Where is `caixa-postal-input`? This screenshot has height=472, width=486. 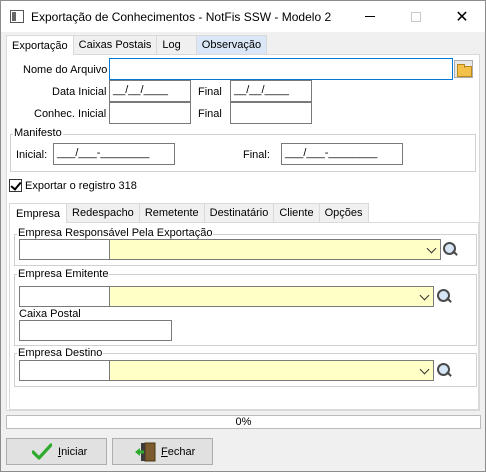 caixa-postal-input is located at coordinates (95, 330).